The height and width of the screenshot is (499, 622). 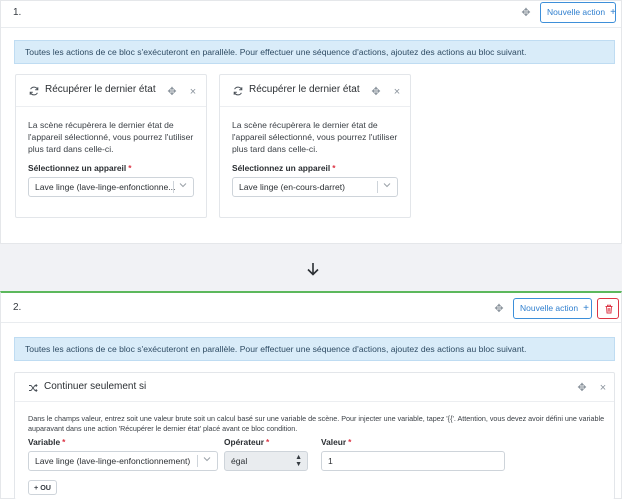 What do you see at coordinates (42, 487) in the screenshot?
I see `add-or-condition-button: + OU` at bounding box center [42, 487].